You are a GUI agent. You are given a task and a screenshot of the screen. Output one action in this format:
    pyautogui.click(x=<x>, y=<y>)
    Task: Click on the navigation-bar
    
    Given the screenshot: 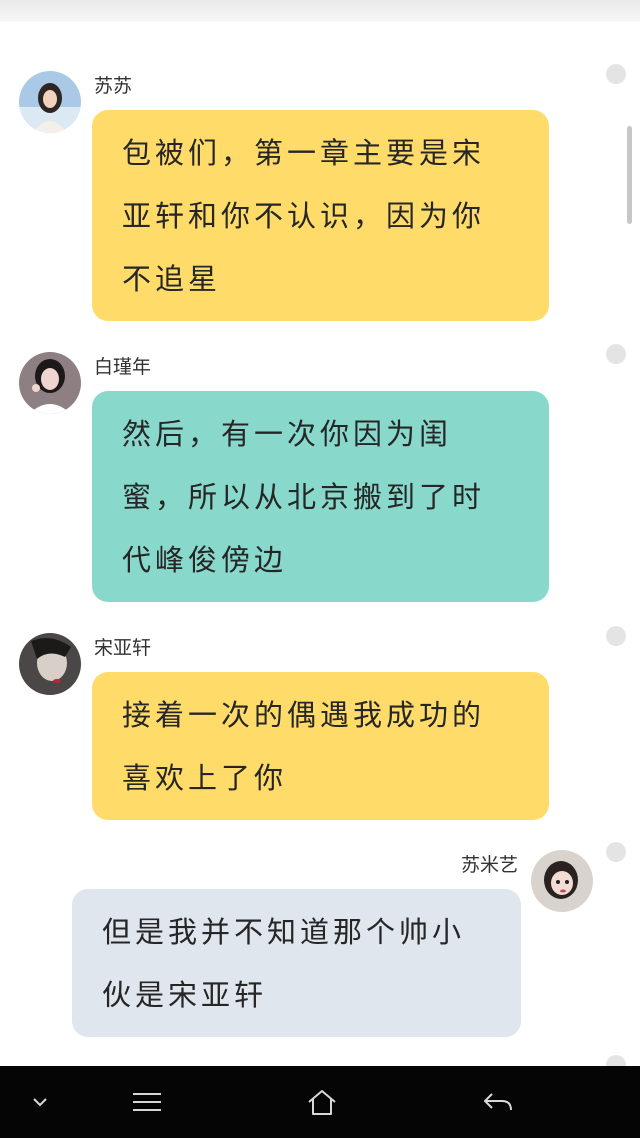 What is the action you would take?
    pyautogui.click(x=320, y=1102)
    